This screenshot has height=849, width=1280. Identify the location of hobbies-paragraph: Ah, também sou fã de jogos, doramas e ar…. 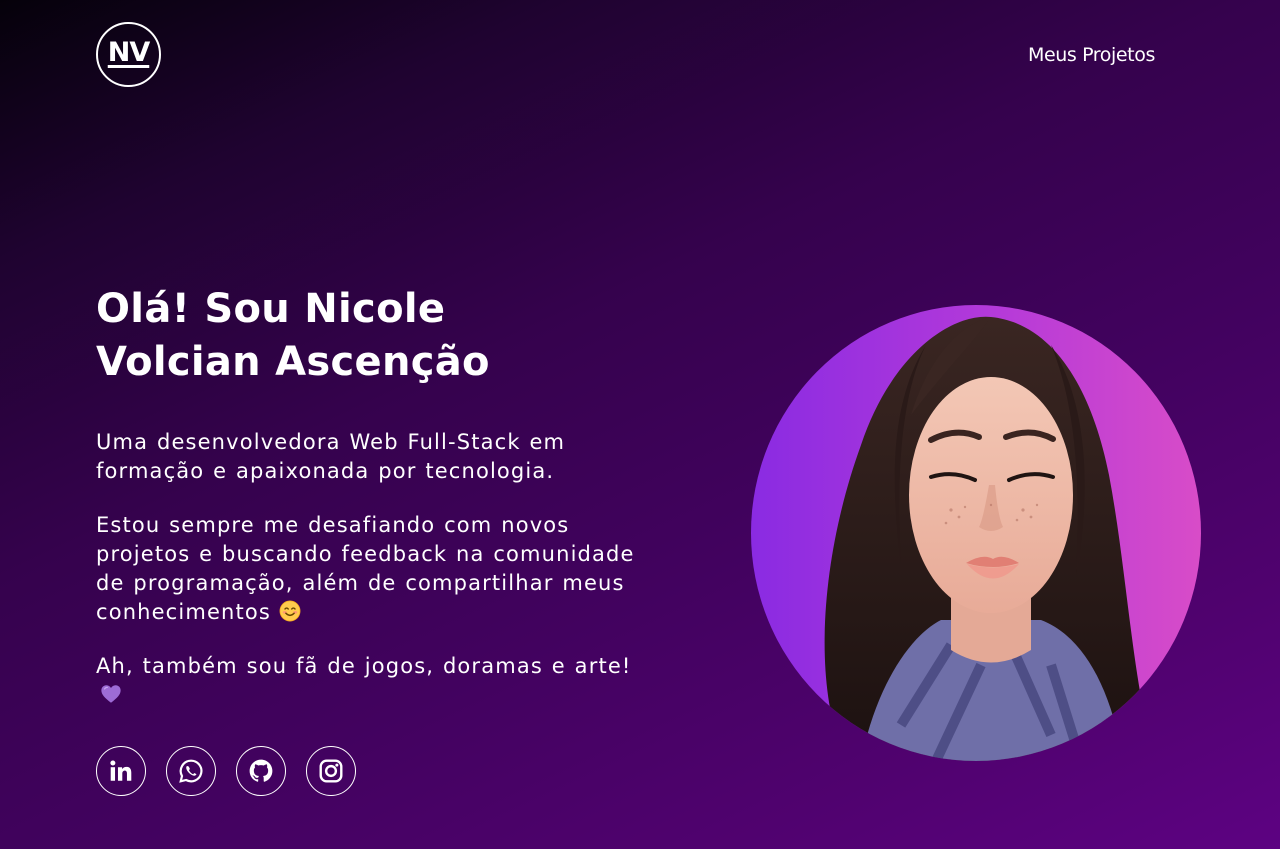
(376, 681).